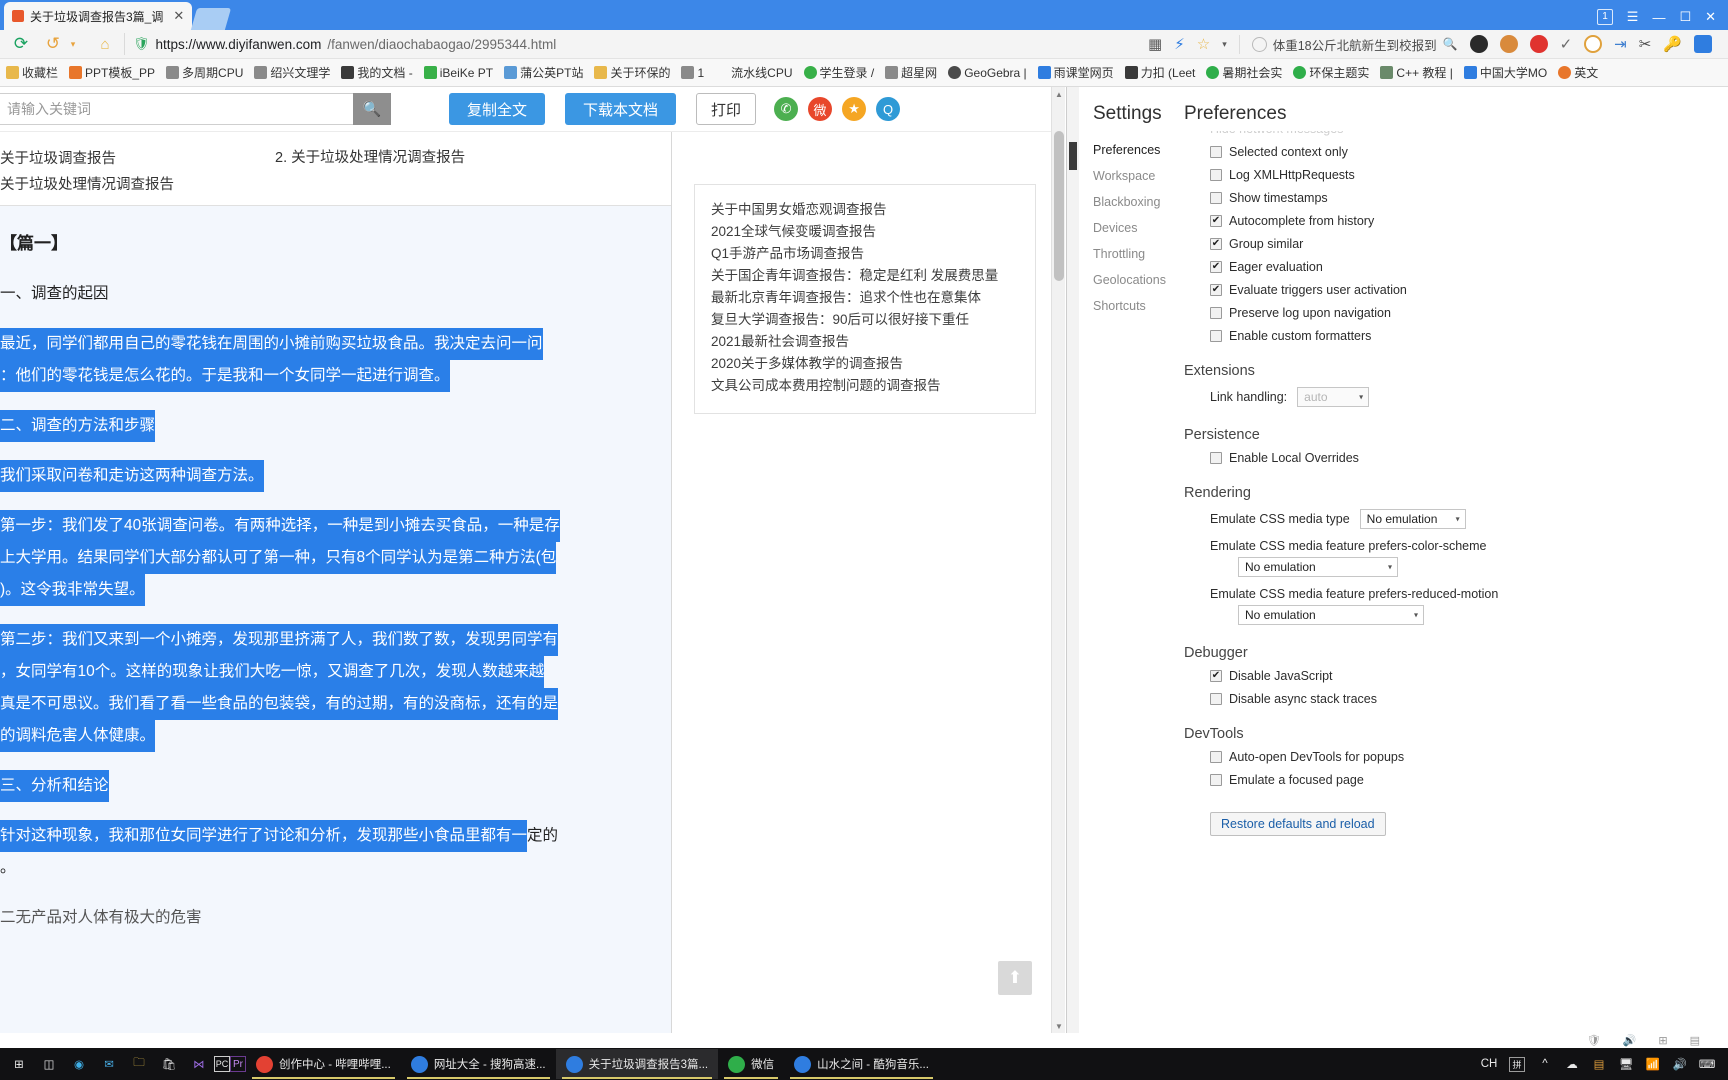 This screenshot has width=1728, height=1080. I want to click on page-scrollbar: ▲ ▼, so click(1058, 560).